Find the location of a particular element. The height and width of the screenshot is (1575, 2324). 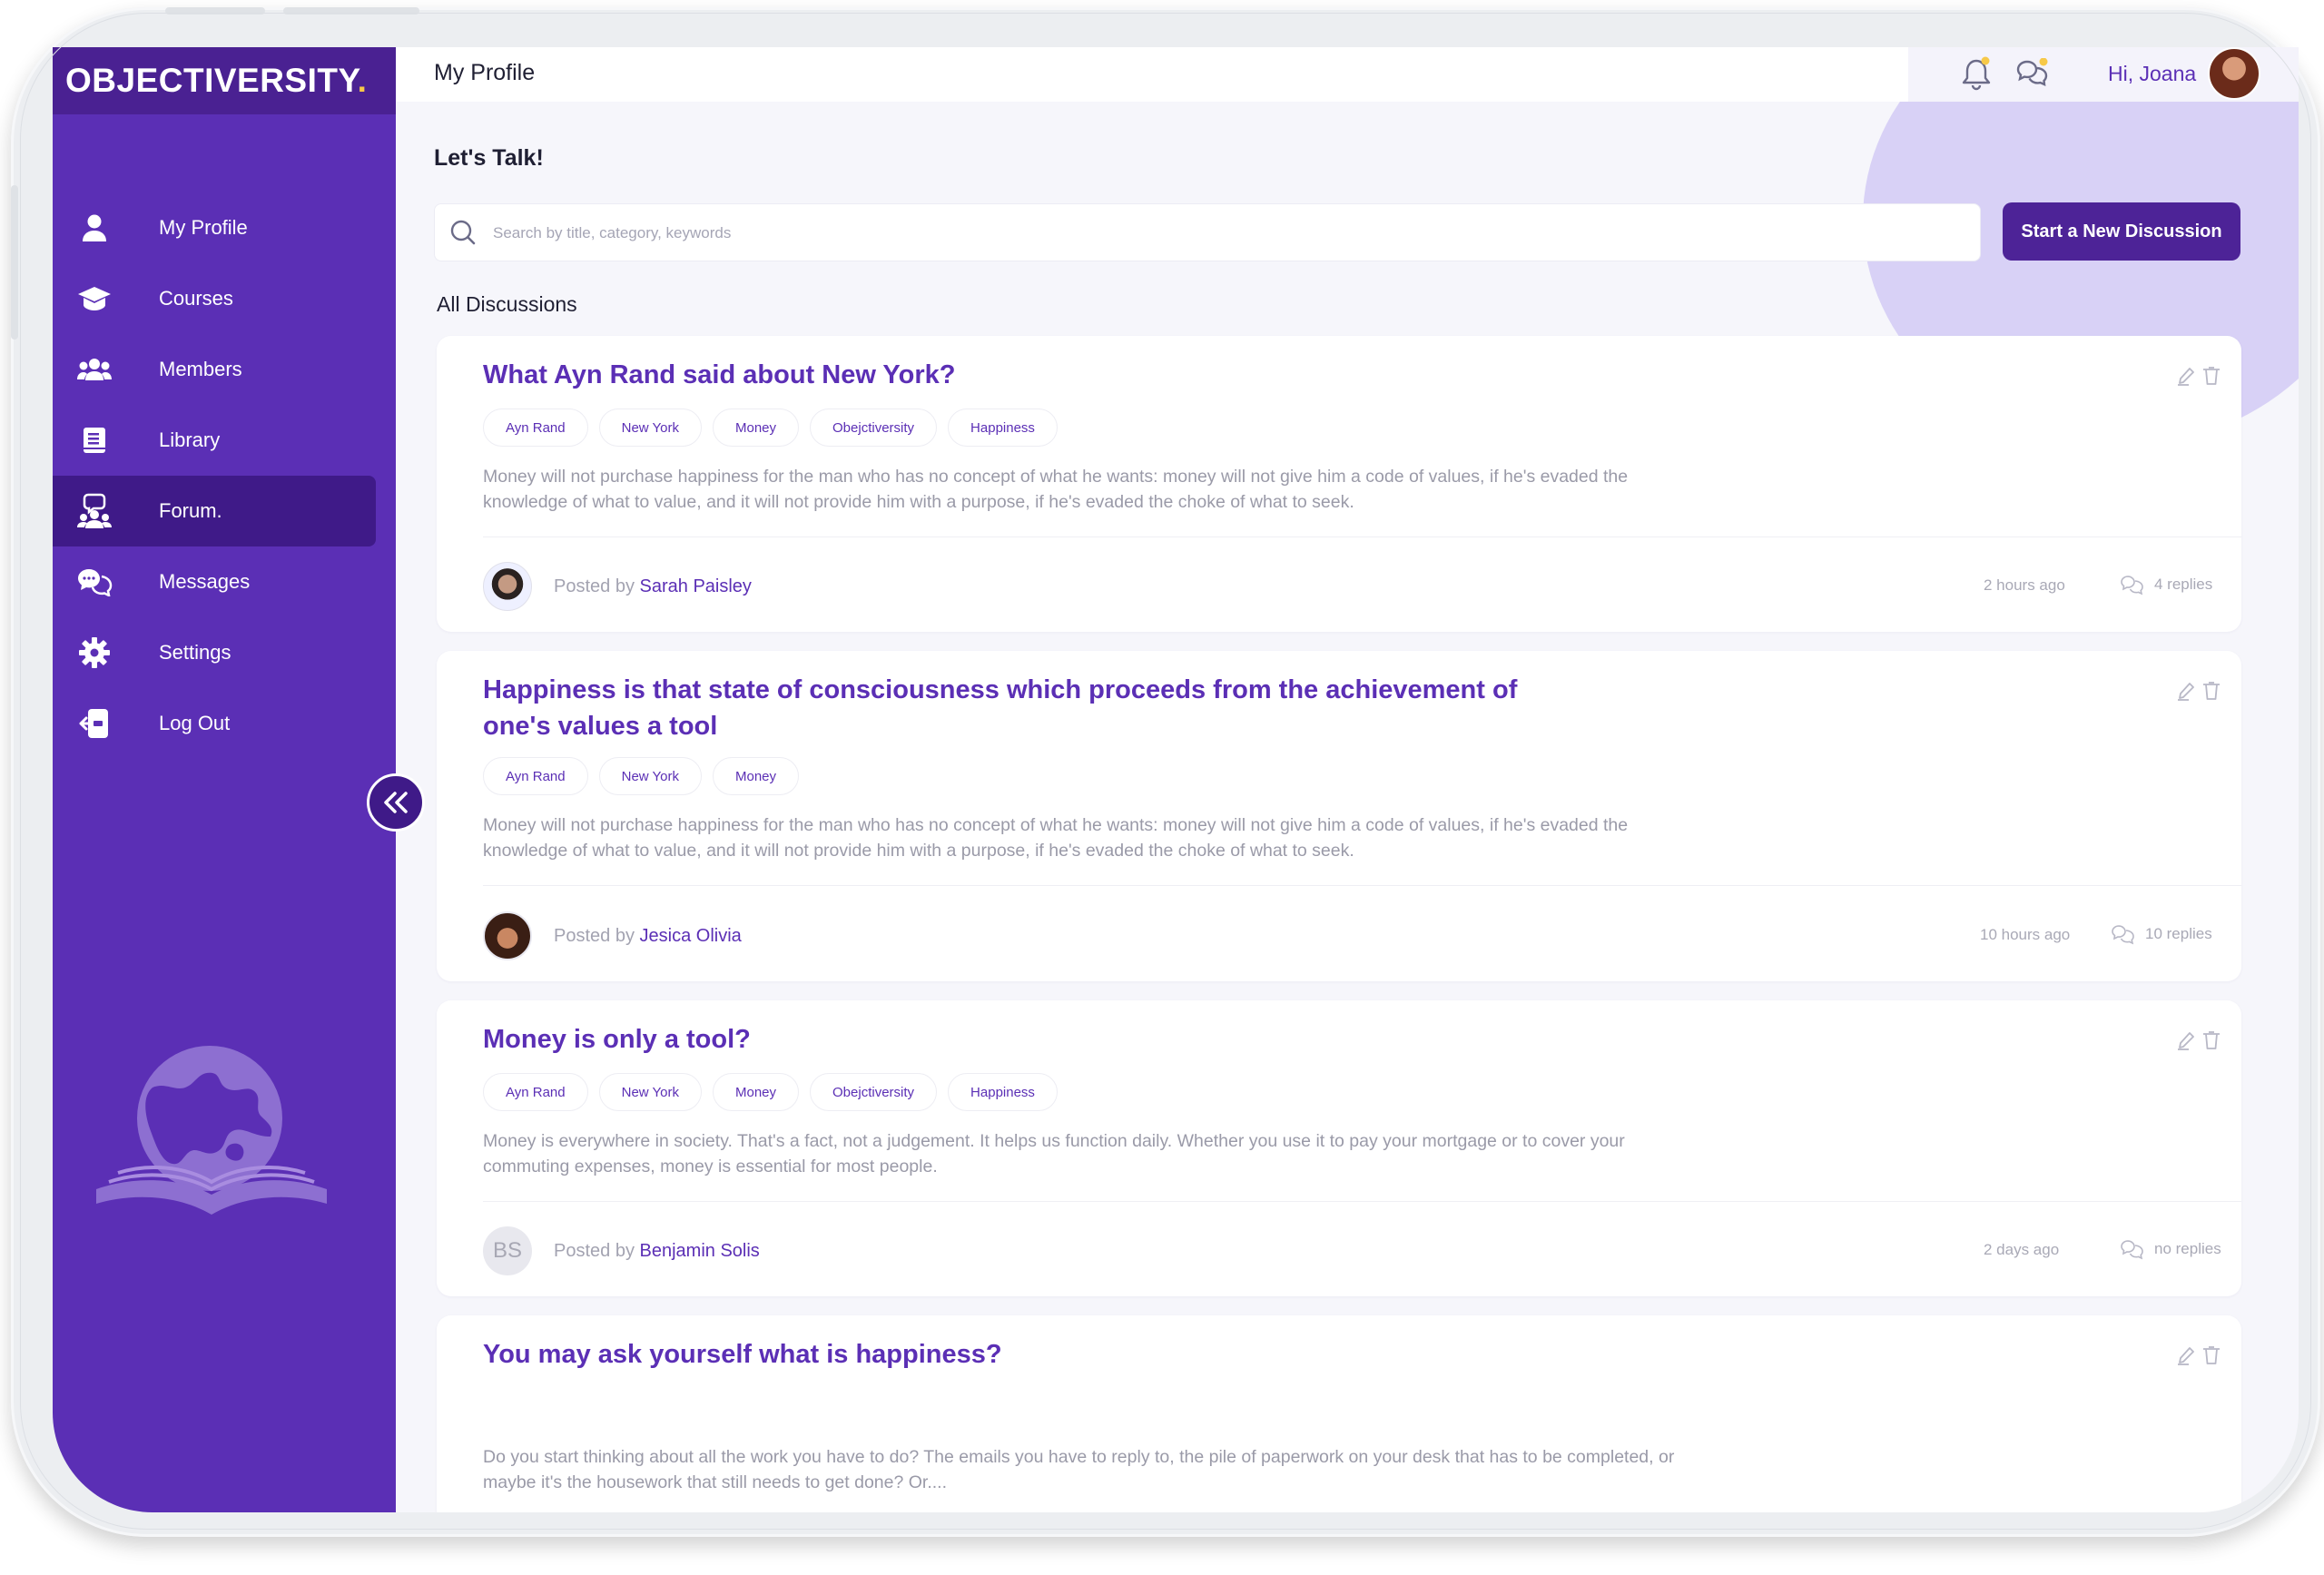

reply-count: no replies is located at coordinates (2170, 1249).